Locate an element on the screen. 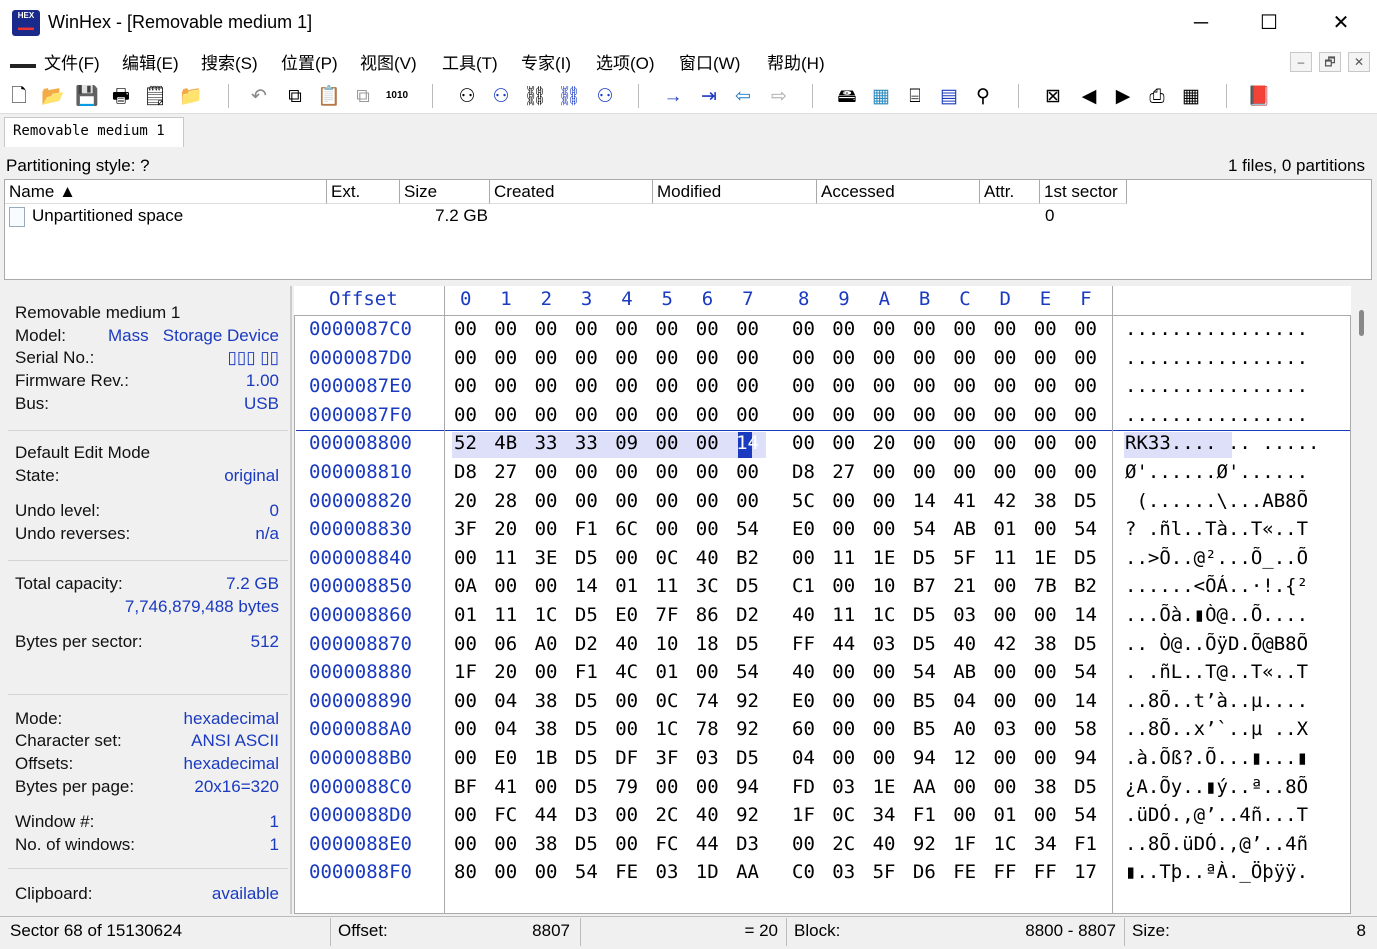 This screenshot has height=949, width=1377. hex-byte: FE is located at coordinates (626, 872).